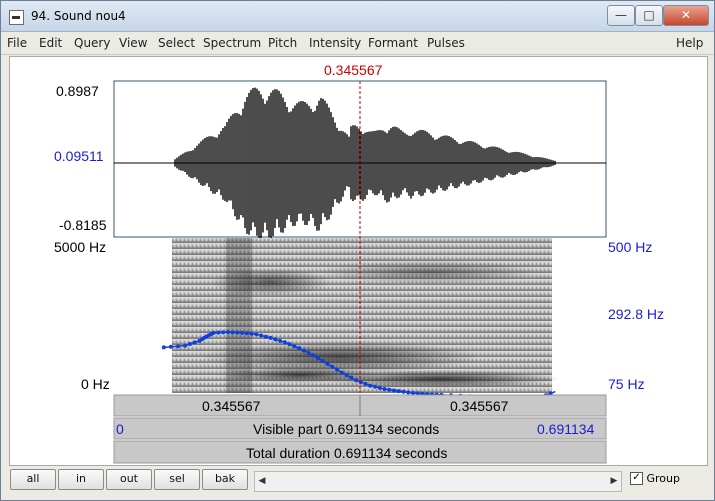  What do you see at coordinates (176, 43) in the screenshot?
I see `menu-select: Select` at bounding box center [176, 43].